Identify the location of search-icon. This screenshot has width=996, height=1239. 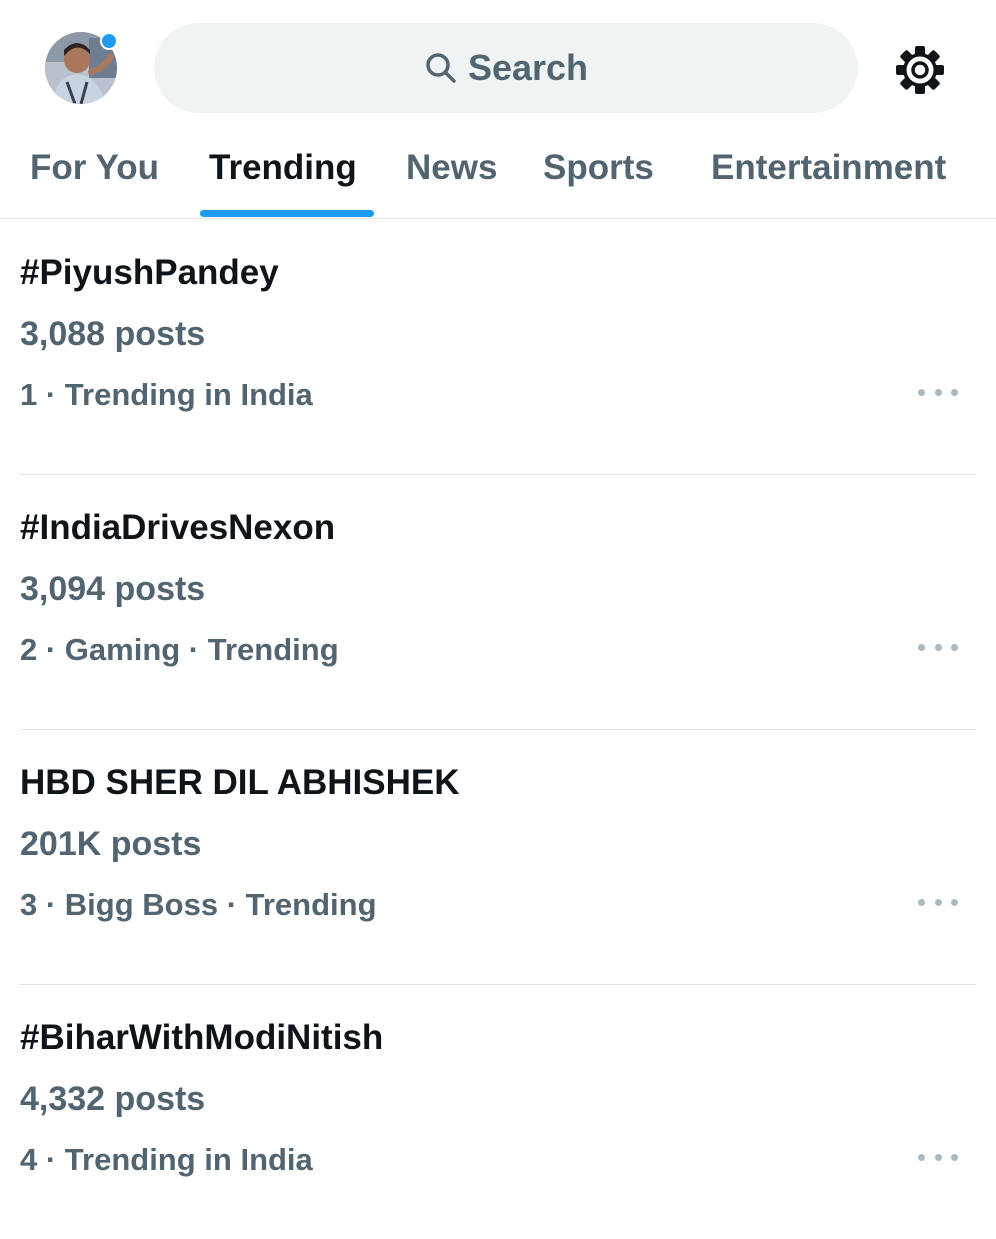
(441, 68).